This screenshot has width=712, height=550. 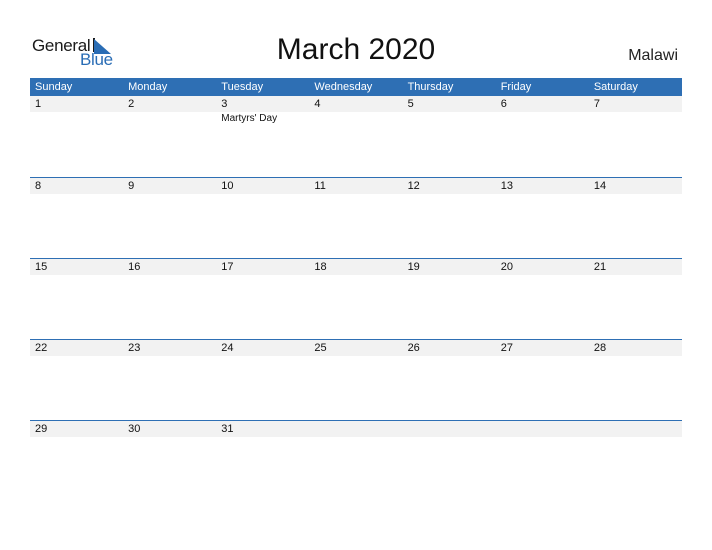 What do you see at coordinates (41, 267) in the screenshot?
I see `day-number: 15` at bounding box center [41, 267].